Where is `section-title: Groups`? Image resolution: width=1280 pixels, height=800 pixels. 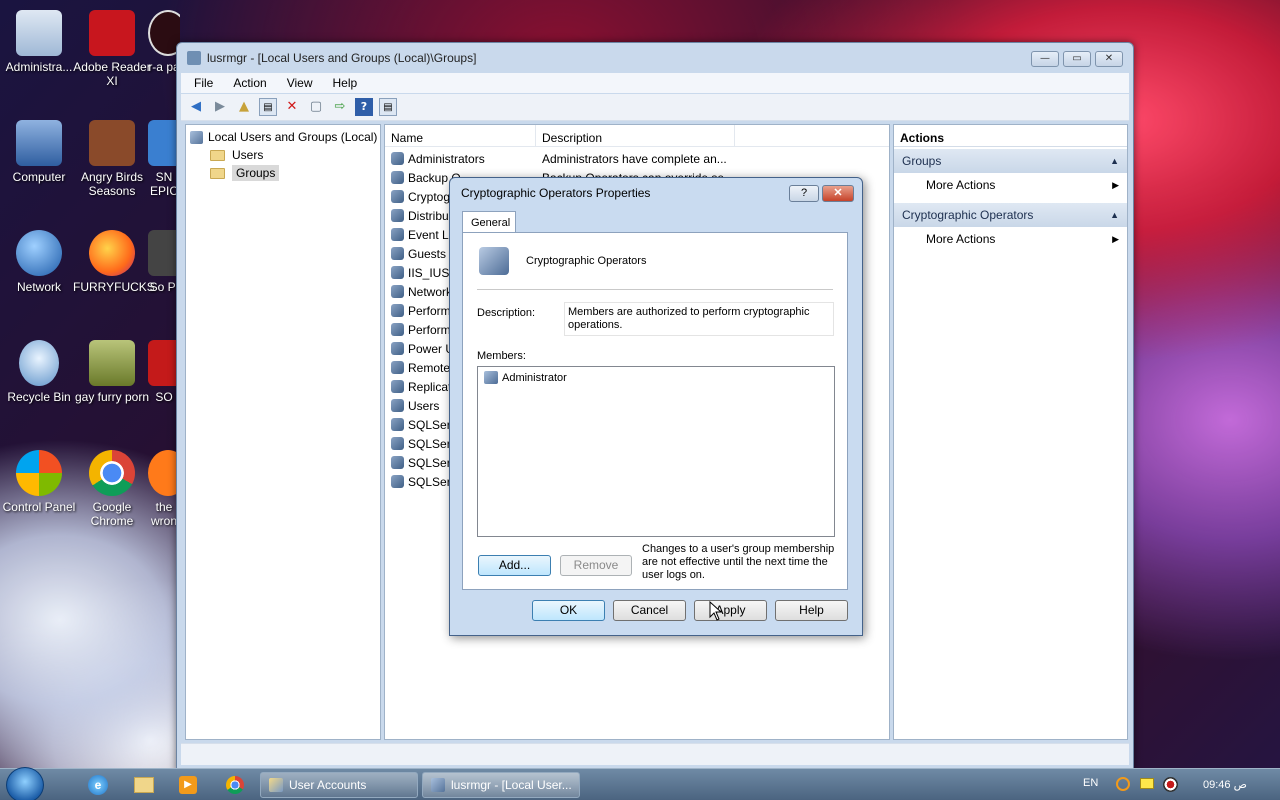
section-title: Groups is located at coordinates (922, 161).